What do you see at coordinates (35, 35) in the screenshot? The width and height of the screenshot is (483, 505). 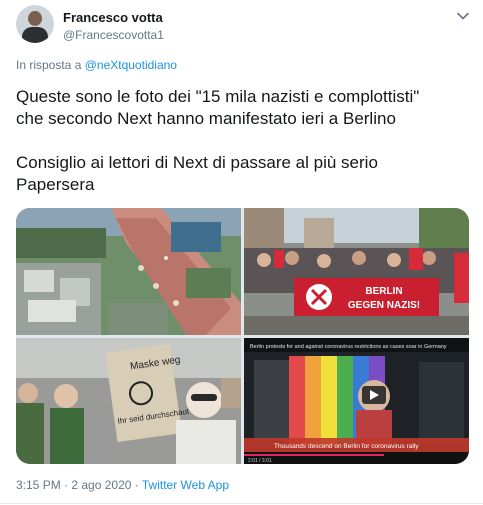 I see `avatar-body` at bounding box center [35, 35].